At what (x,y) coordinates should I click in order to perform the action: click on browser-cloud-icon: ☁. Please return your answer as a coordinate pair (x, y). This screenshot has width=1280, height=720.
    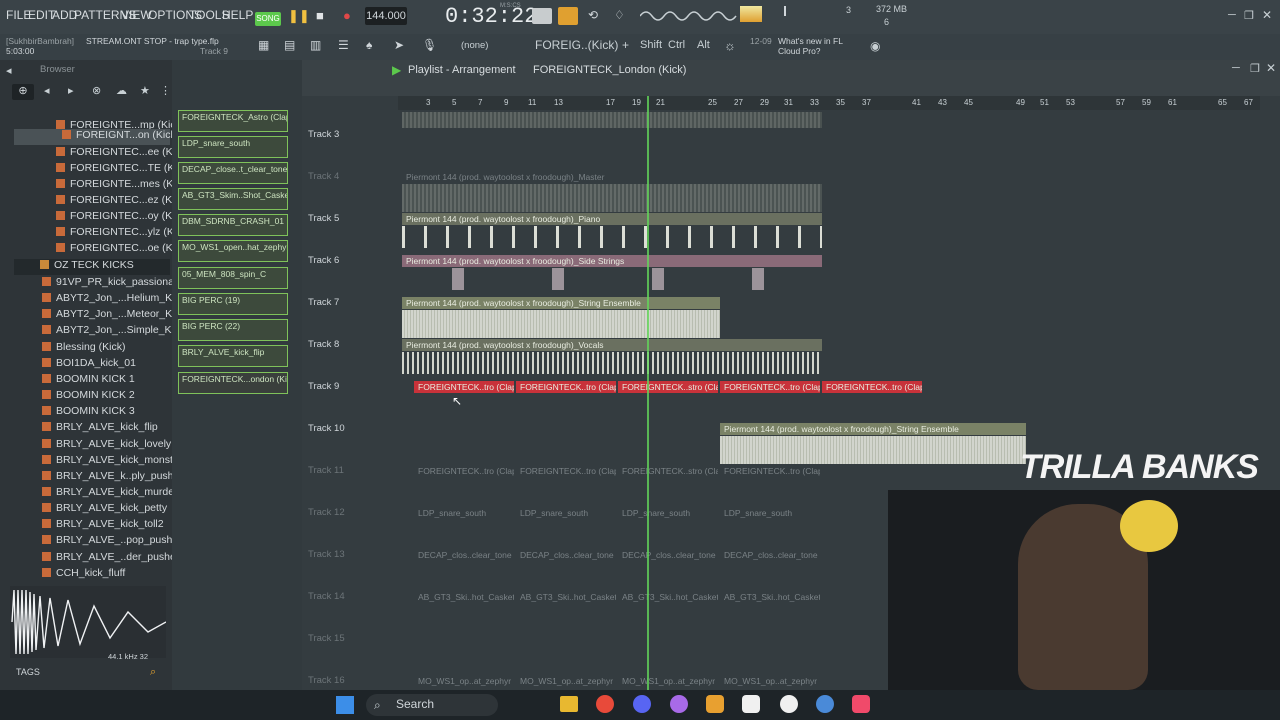
    Looking at the image, I should click on (121, 90).